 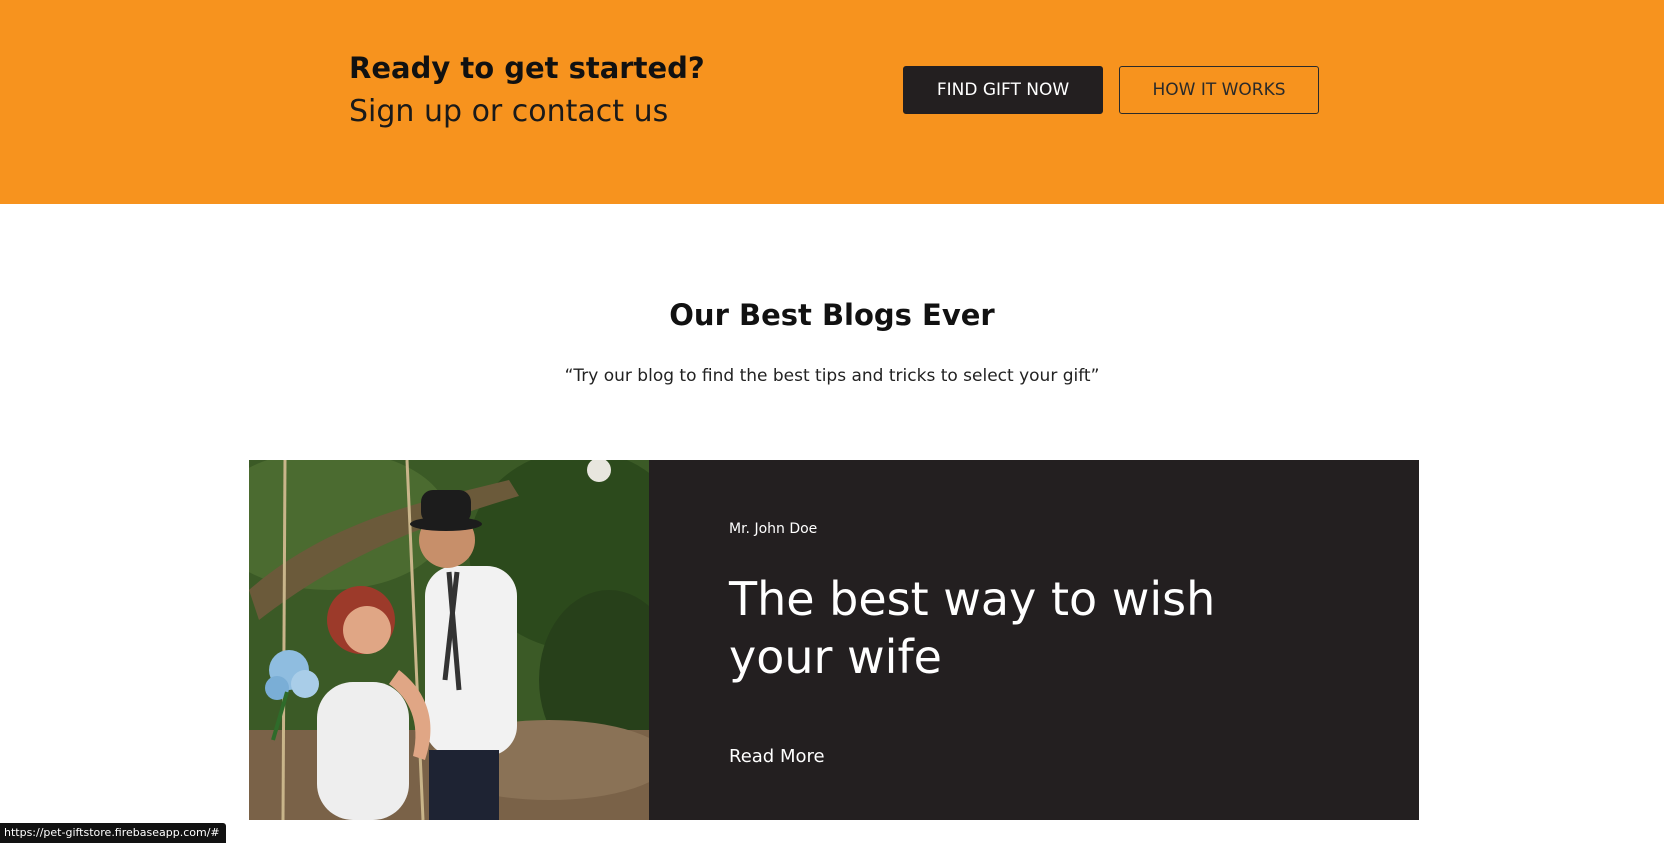 I want to click on read-more-link: Read More, so click(x=777, y=756).